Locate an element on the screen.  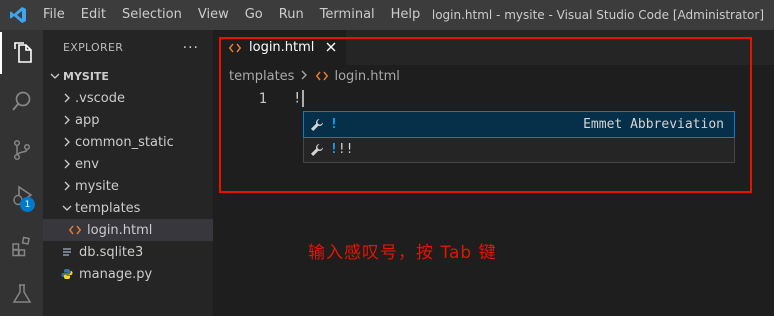
tree-item-label: env is located at coordinates (87, 164).